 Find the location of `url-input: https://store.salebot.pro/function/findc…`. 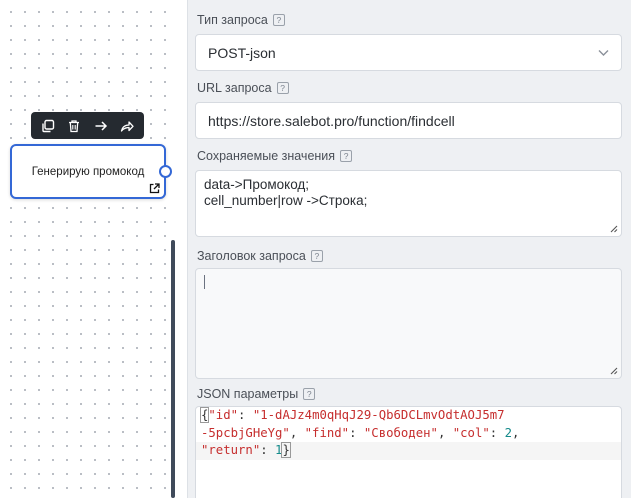

url-input: https://store.salebot.pro/function/findc… is located at coordinates (408, 120).